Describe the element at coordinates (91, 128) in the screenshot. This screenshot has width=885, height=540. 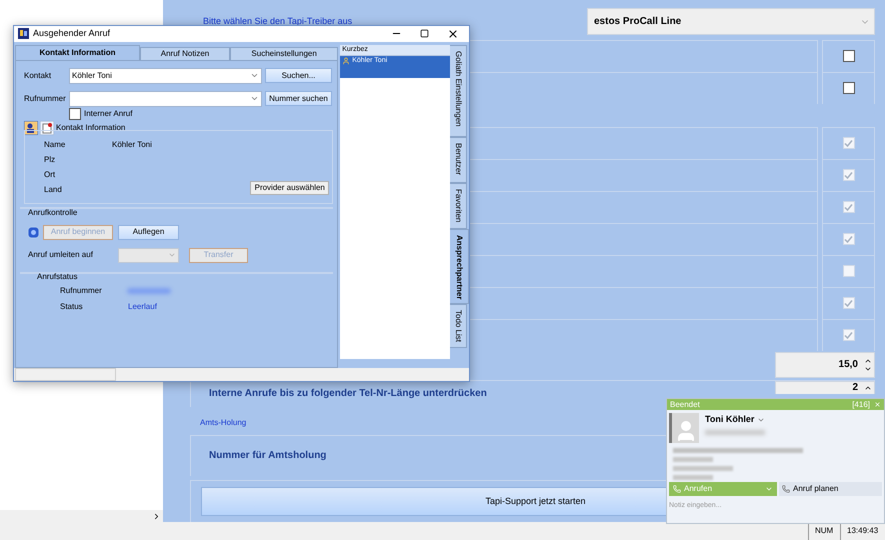
I see `group-title: Kontakt Information` at that location.